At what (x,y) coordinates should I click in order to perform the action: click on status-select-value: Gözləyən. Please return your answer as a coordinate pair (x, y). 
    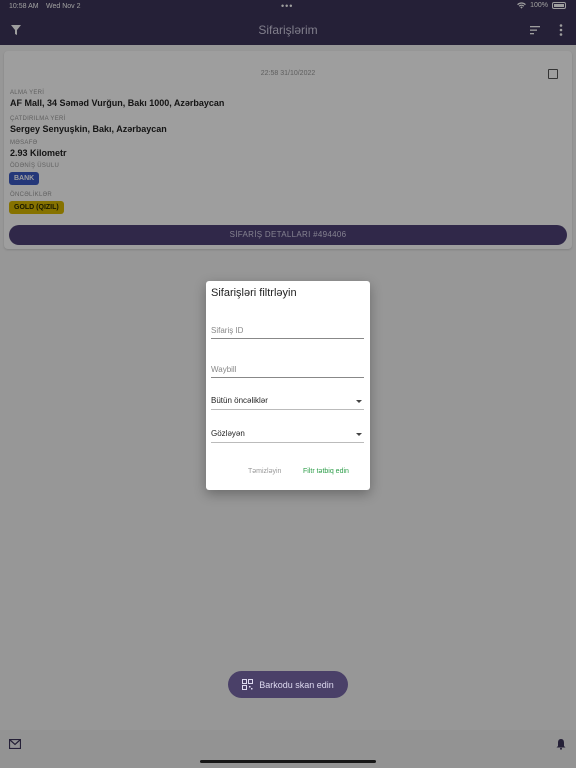
    Looking at the image, I should click on (228, 433).